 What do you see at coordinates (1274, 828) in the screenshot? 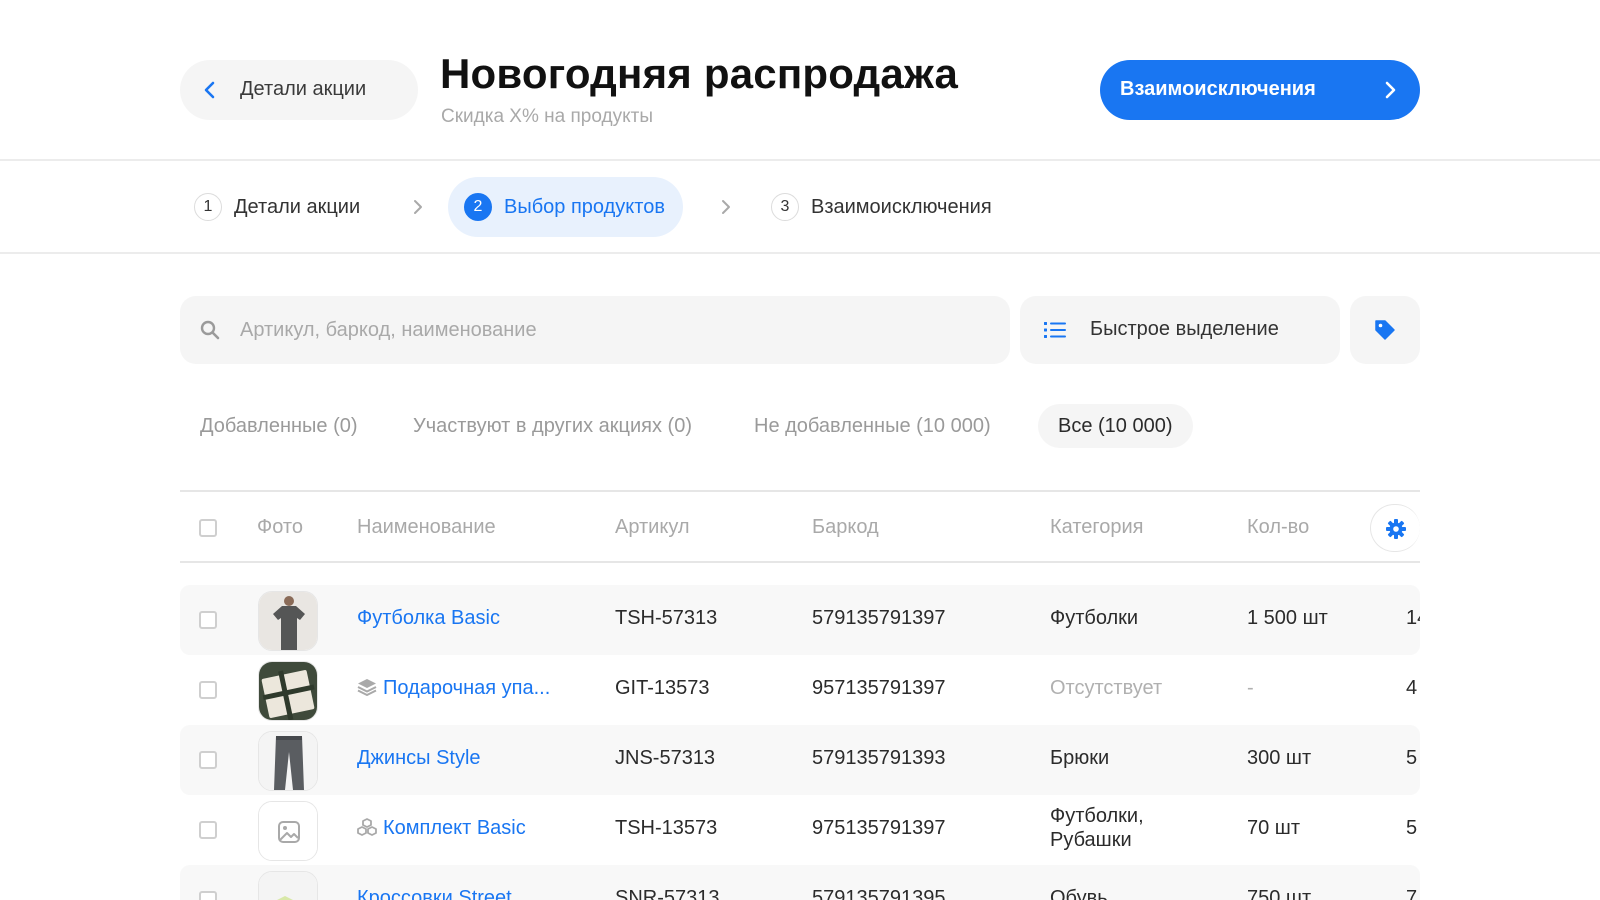
I see `product-qty: 70 шт` at bounding box center [1274, 828].